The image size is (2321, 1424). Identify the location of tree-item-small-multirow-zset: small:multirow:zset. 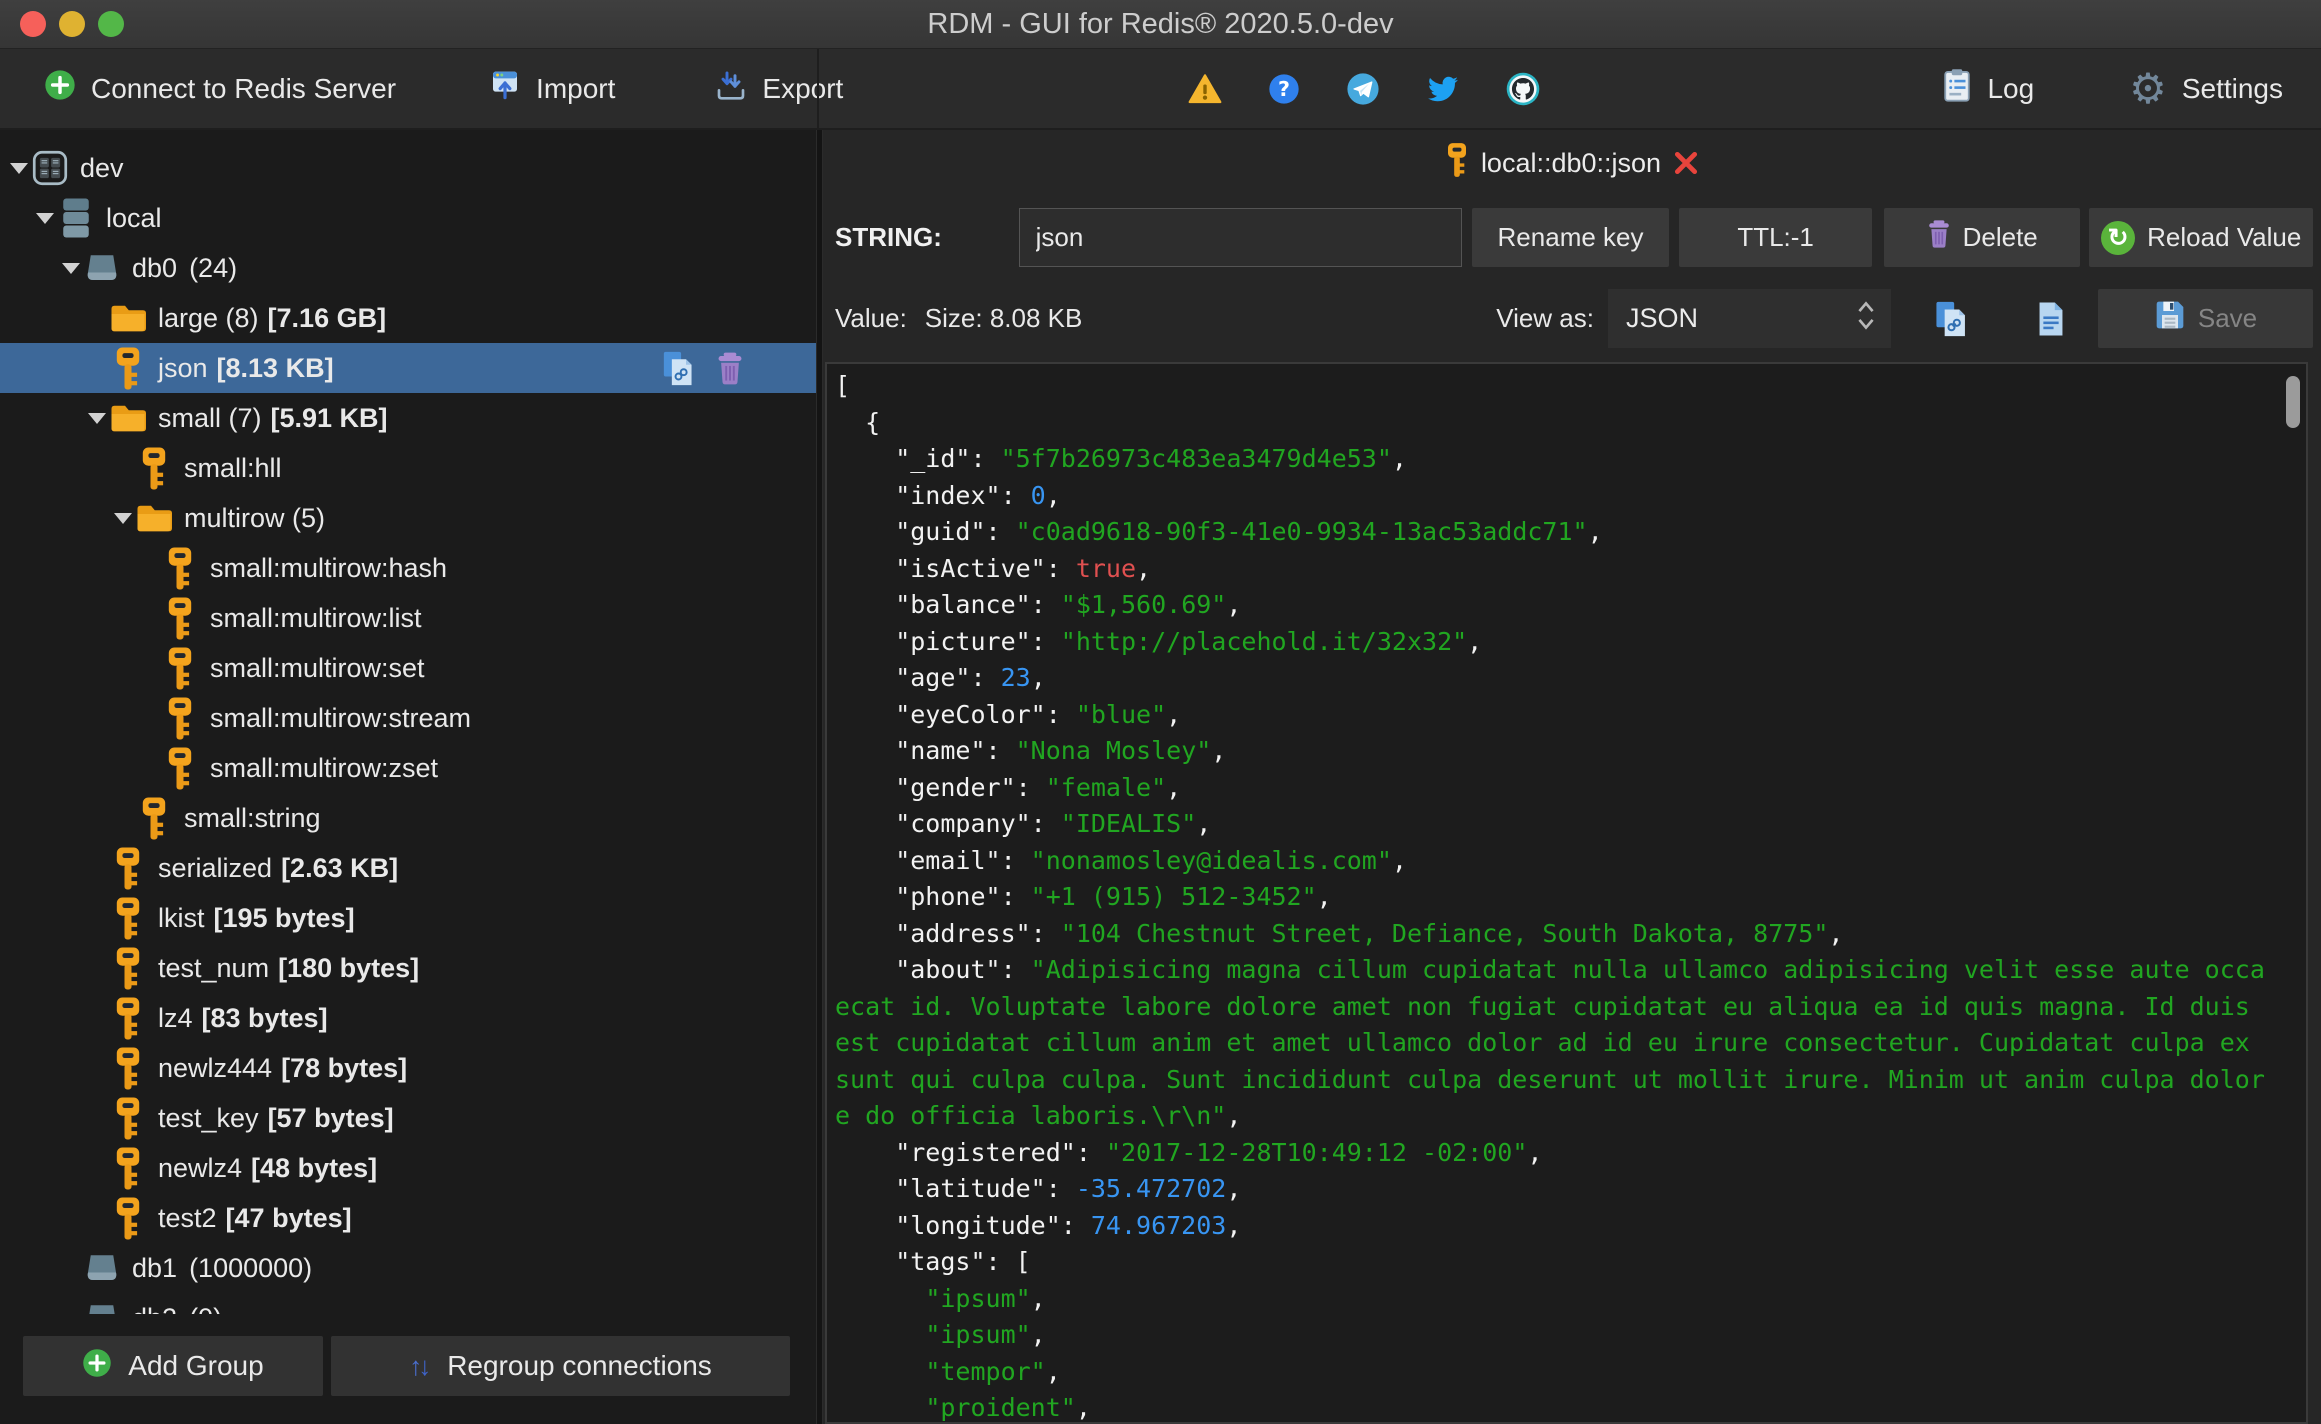
(408, 768).